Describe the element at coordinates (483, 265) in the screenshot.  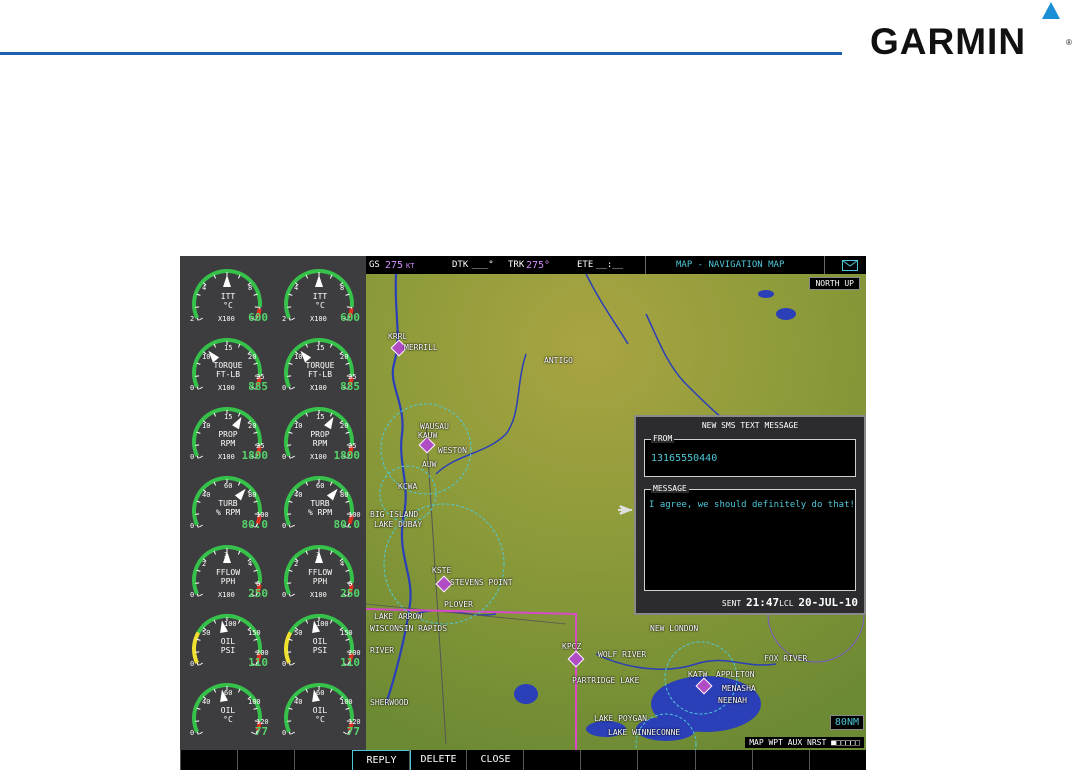
I see `dtk-value: ___°` at that location.